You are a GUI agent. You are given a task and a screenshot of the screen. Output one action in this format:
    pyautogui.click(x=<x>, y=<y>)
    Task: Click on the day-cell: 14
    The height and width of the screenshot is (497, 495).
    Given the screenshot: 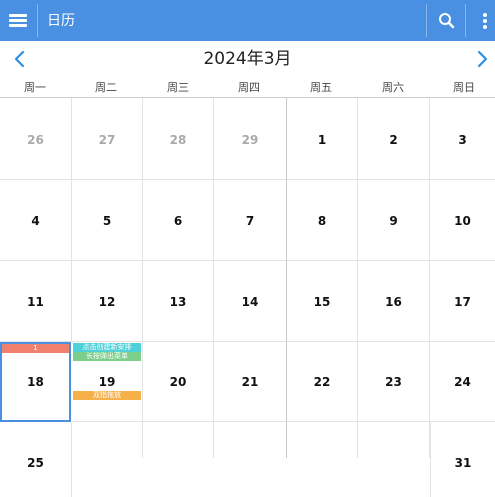 What is the action you would take?
    pyautogui.click(x=250, y=301)
    